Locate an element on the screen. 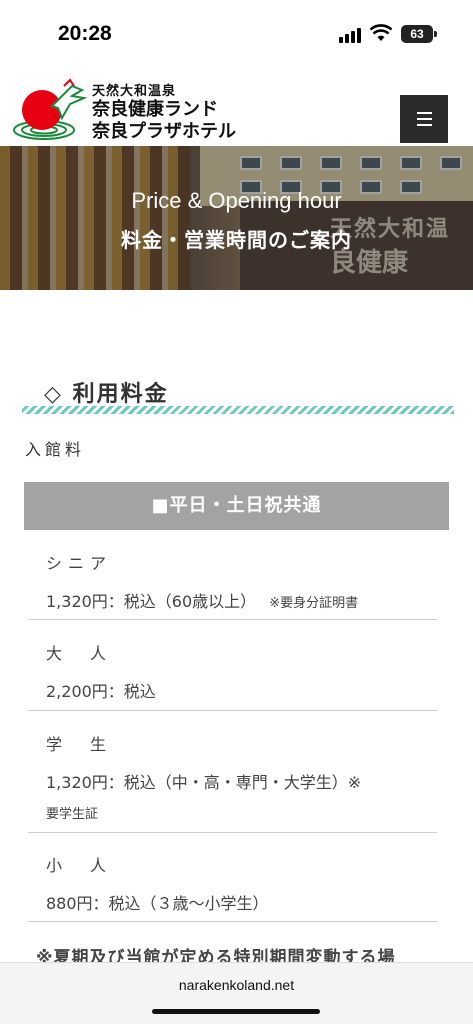  price-row-adult: 大 人 2,200円：税込 is located at coordinates (241, 671).